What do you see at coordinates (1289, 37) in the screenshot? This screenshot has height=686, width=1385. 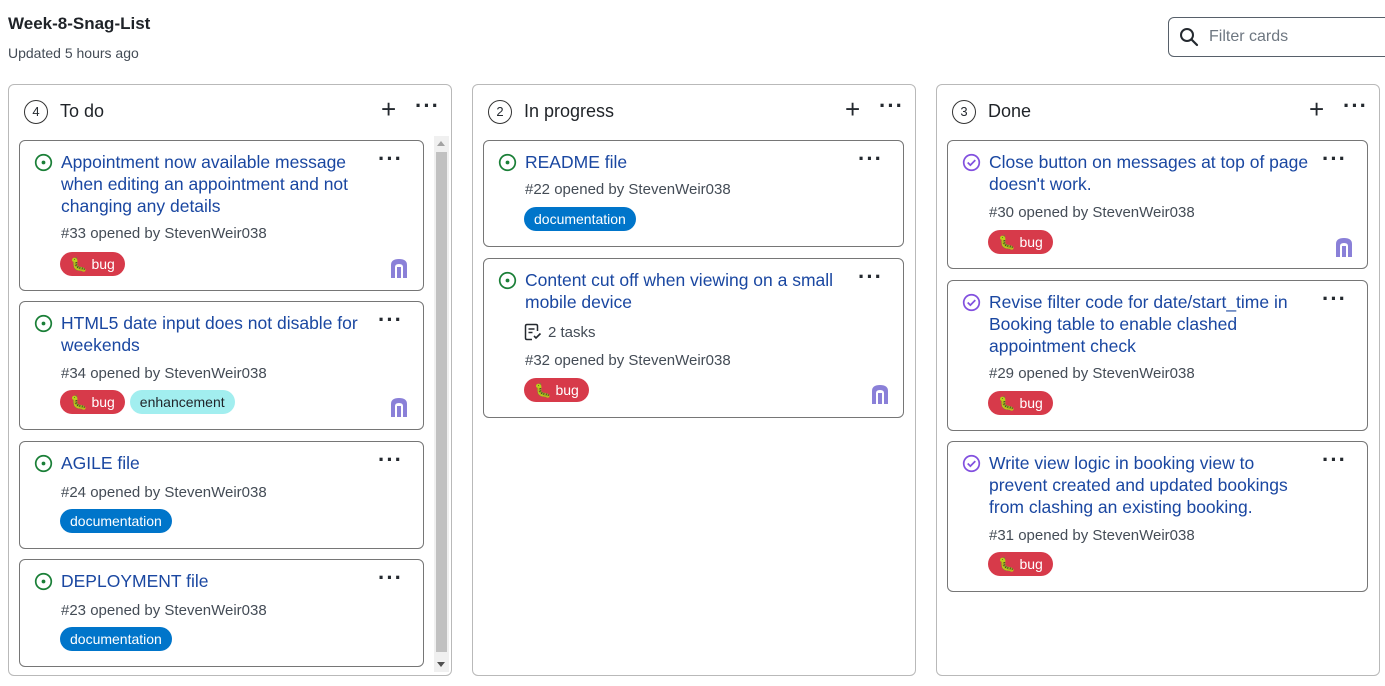 I see `filter-cards-input` at bounding box center [1289, 37].